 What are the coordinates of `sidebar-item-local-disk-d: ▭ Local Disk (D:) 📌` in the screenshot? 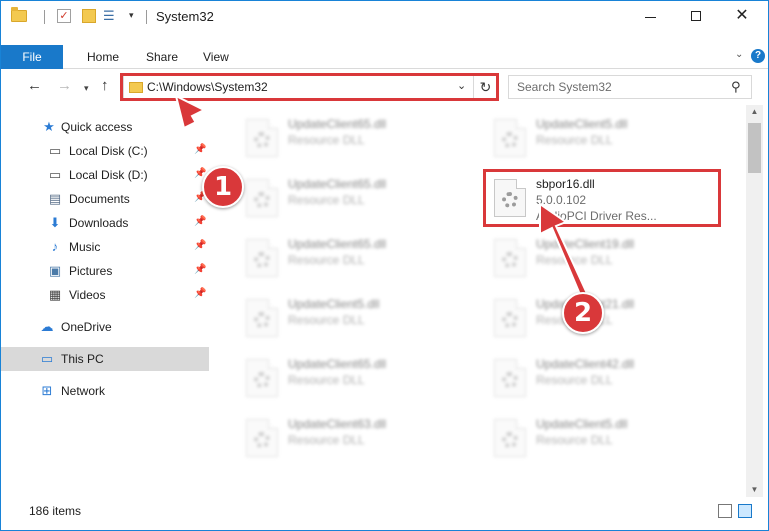 It's located at (105, 175).